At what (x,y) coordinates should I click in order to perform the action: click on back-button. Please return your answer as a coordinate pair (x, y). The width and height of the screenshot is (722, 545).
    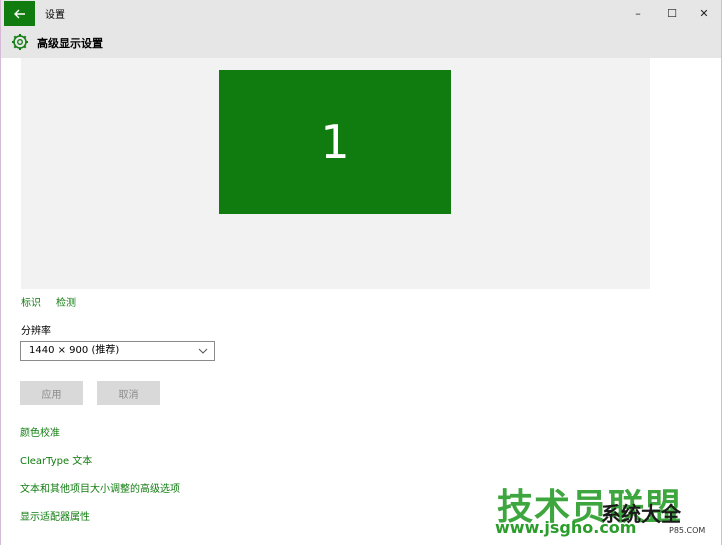
    Looking at the image, I should click on (19, 13).